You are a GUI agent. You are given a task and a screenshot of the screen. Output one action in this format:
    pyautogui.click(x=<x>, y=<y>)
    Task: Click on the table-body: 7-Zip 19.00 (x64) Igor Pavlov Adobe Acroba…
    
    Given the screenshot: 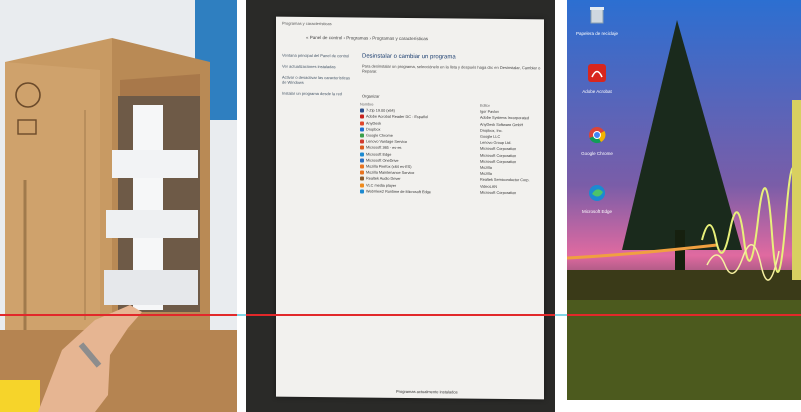 What is the action you would take?
    pyautogui.click(x=450, y=152)
    